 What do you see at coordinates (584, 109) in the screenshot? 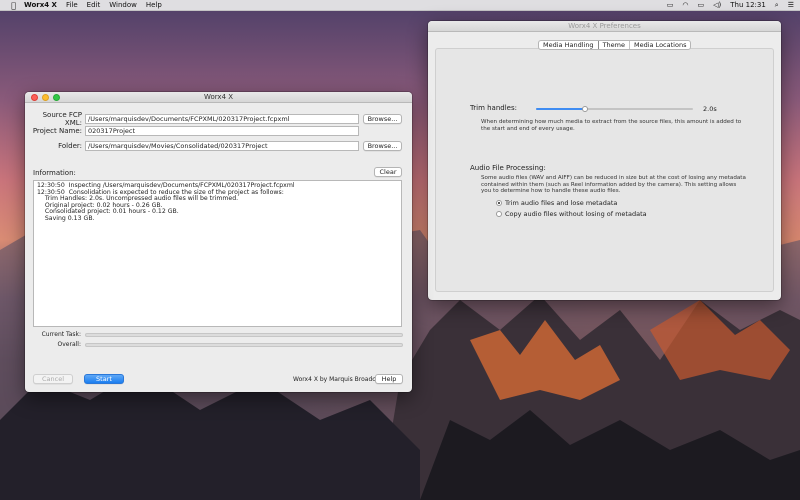
I see `trim-slider-knob` at bounding box center [584, 109].